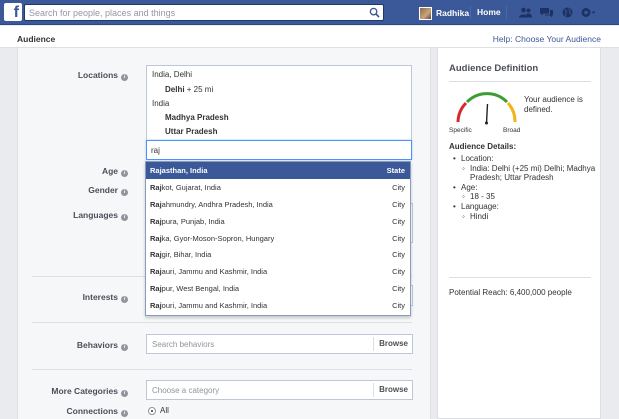 Image resolution: width=619 pixels, height=419 pixels. What do you see at coordinates (530, 197) in the screenshot?
I see `detail-value: 18 - 35` at bounding box center [530, 197].